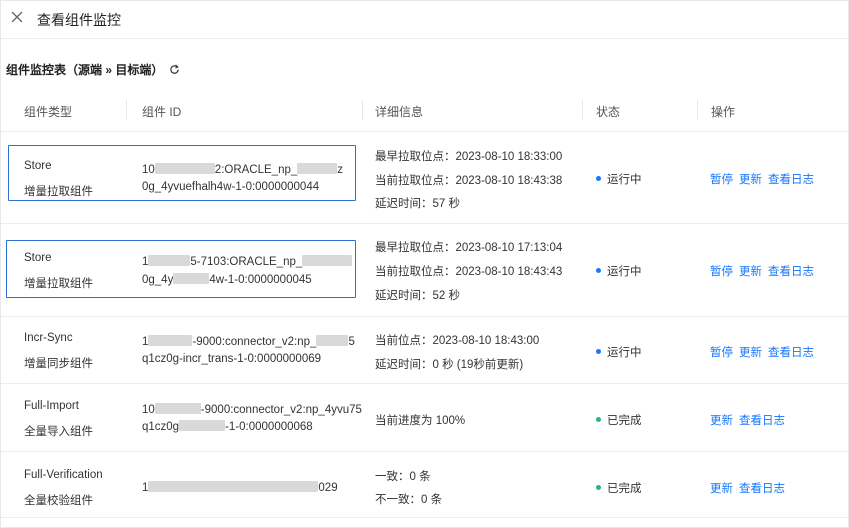 This screenshot has width=849, height=528. What do you see at coordinates (148, 410) in the screenshot?
I see `component-id-part: 10` at bounding box center [148, 410].